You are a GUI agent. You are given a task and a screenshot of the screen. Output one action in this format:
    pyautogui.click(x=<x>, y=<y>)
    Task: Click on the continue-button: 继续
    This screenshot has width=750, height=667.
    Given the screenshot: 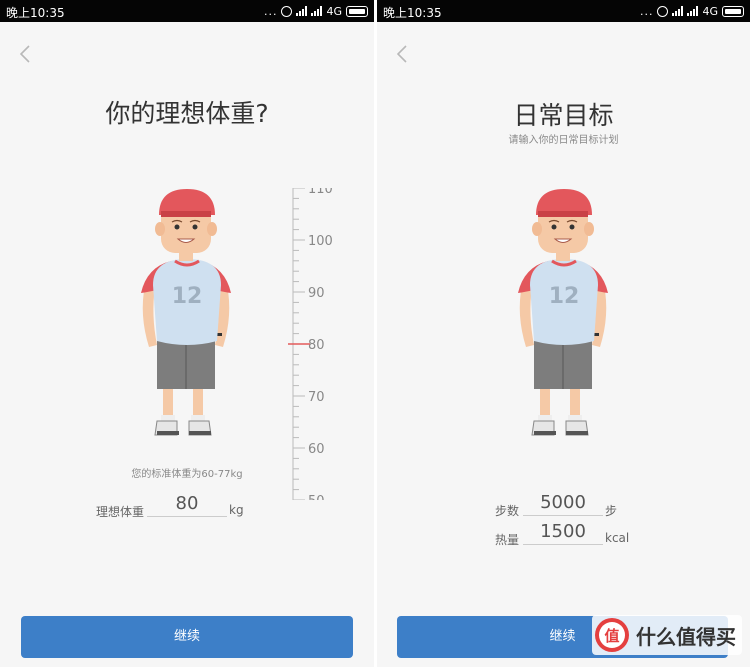 What is the action you would take?
    pyautogui.click(x=187, y=637)
    